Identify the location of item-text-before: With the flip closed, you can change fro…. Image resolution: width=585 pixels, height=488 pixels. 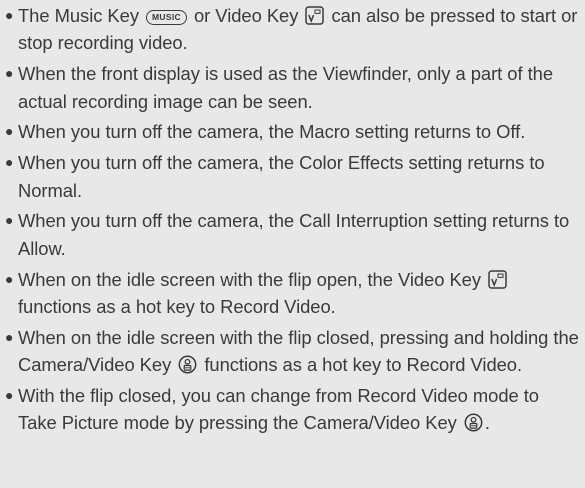
(278, 409).